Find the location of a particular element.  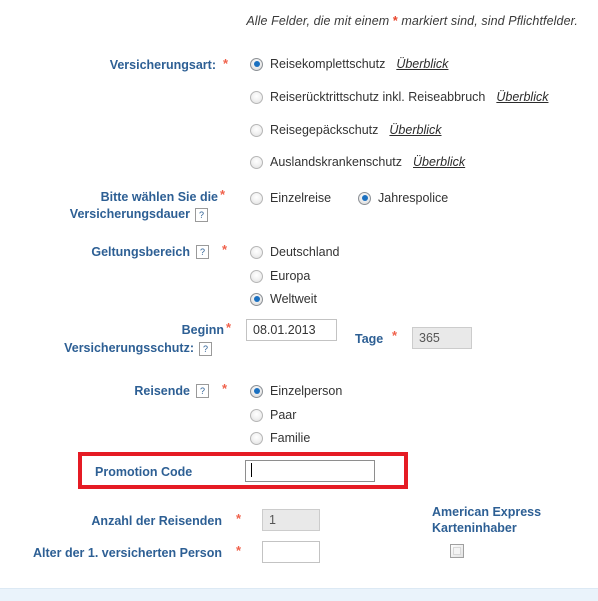

radio-label-familie: Familie is located at coordinates (290, 438).